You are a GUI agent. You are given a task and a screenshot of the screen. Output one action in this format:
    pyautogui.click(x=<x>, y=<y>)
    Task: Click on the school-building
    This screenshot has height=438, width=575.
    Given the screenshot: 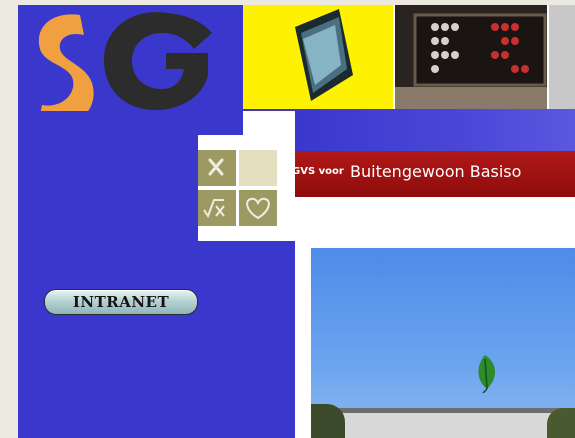 What is the action you would take?
    pyautogui.click(x=443, y=423)
    